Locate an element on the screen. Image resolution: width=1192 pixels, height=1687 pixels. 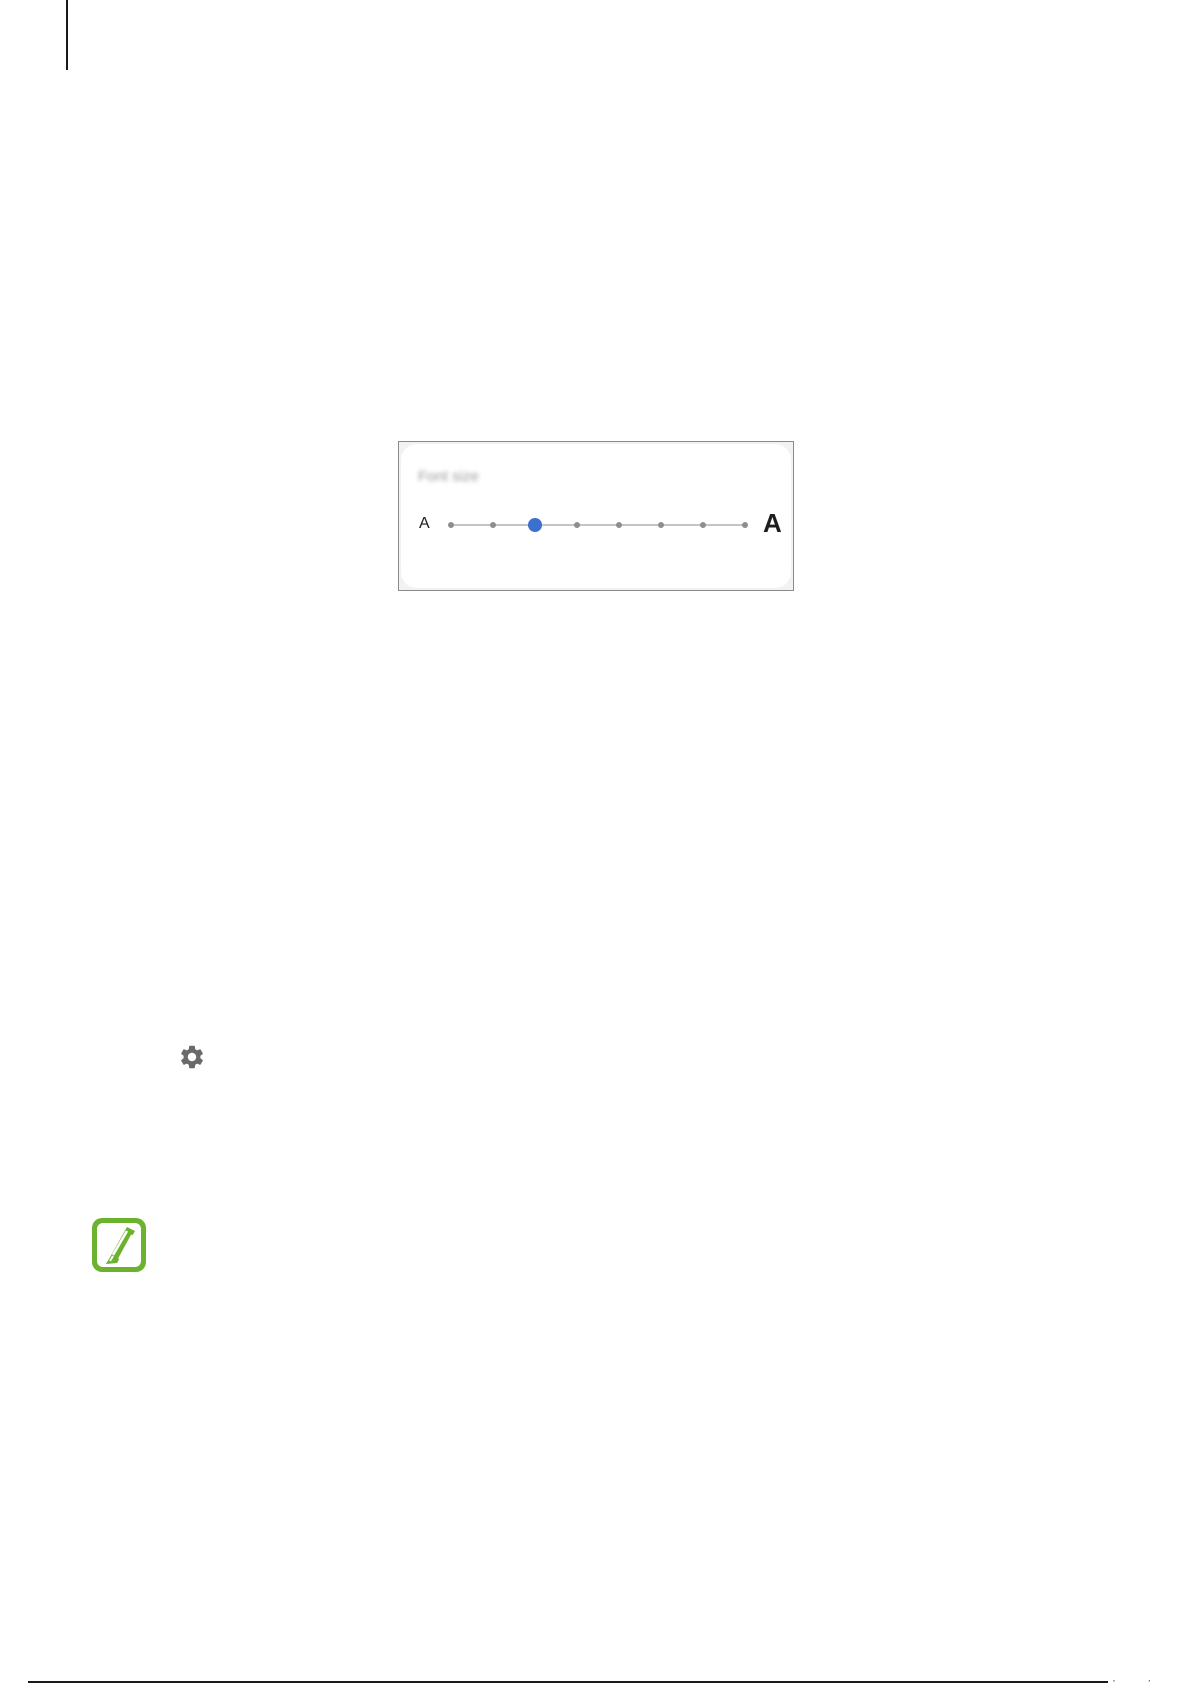
font-size-large-label: A is located at coordinates (772, 523).